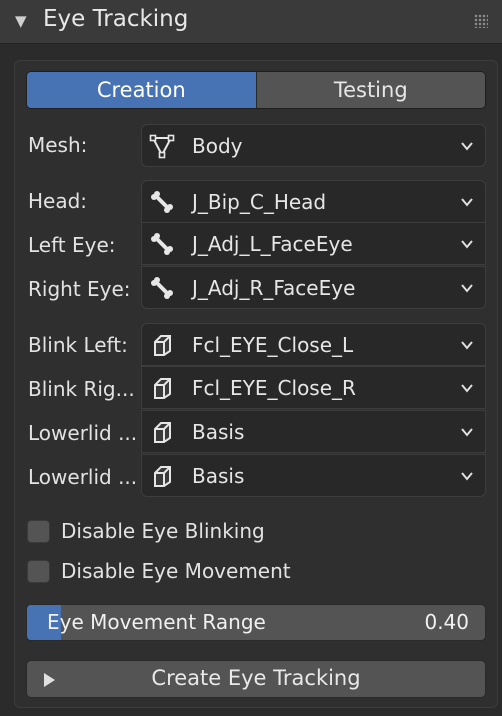 This screenshot has height=716, width=502. What do you see at coordinates (218, 431) in the screenshot?
I see `lowerlid-left-value: Basis` at bounding box center [218, 431].